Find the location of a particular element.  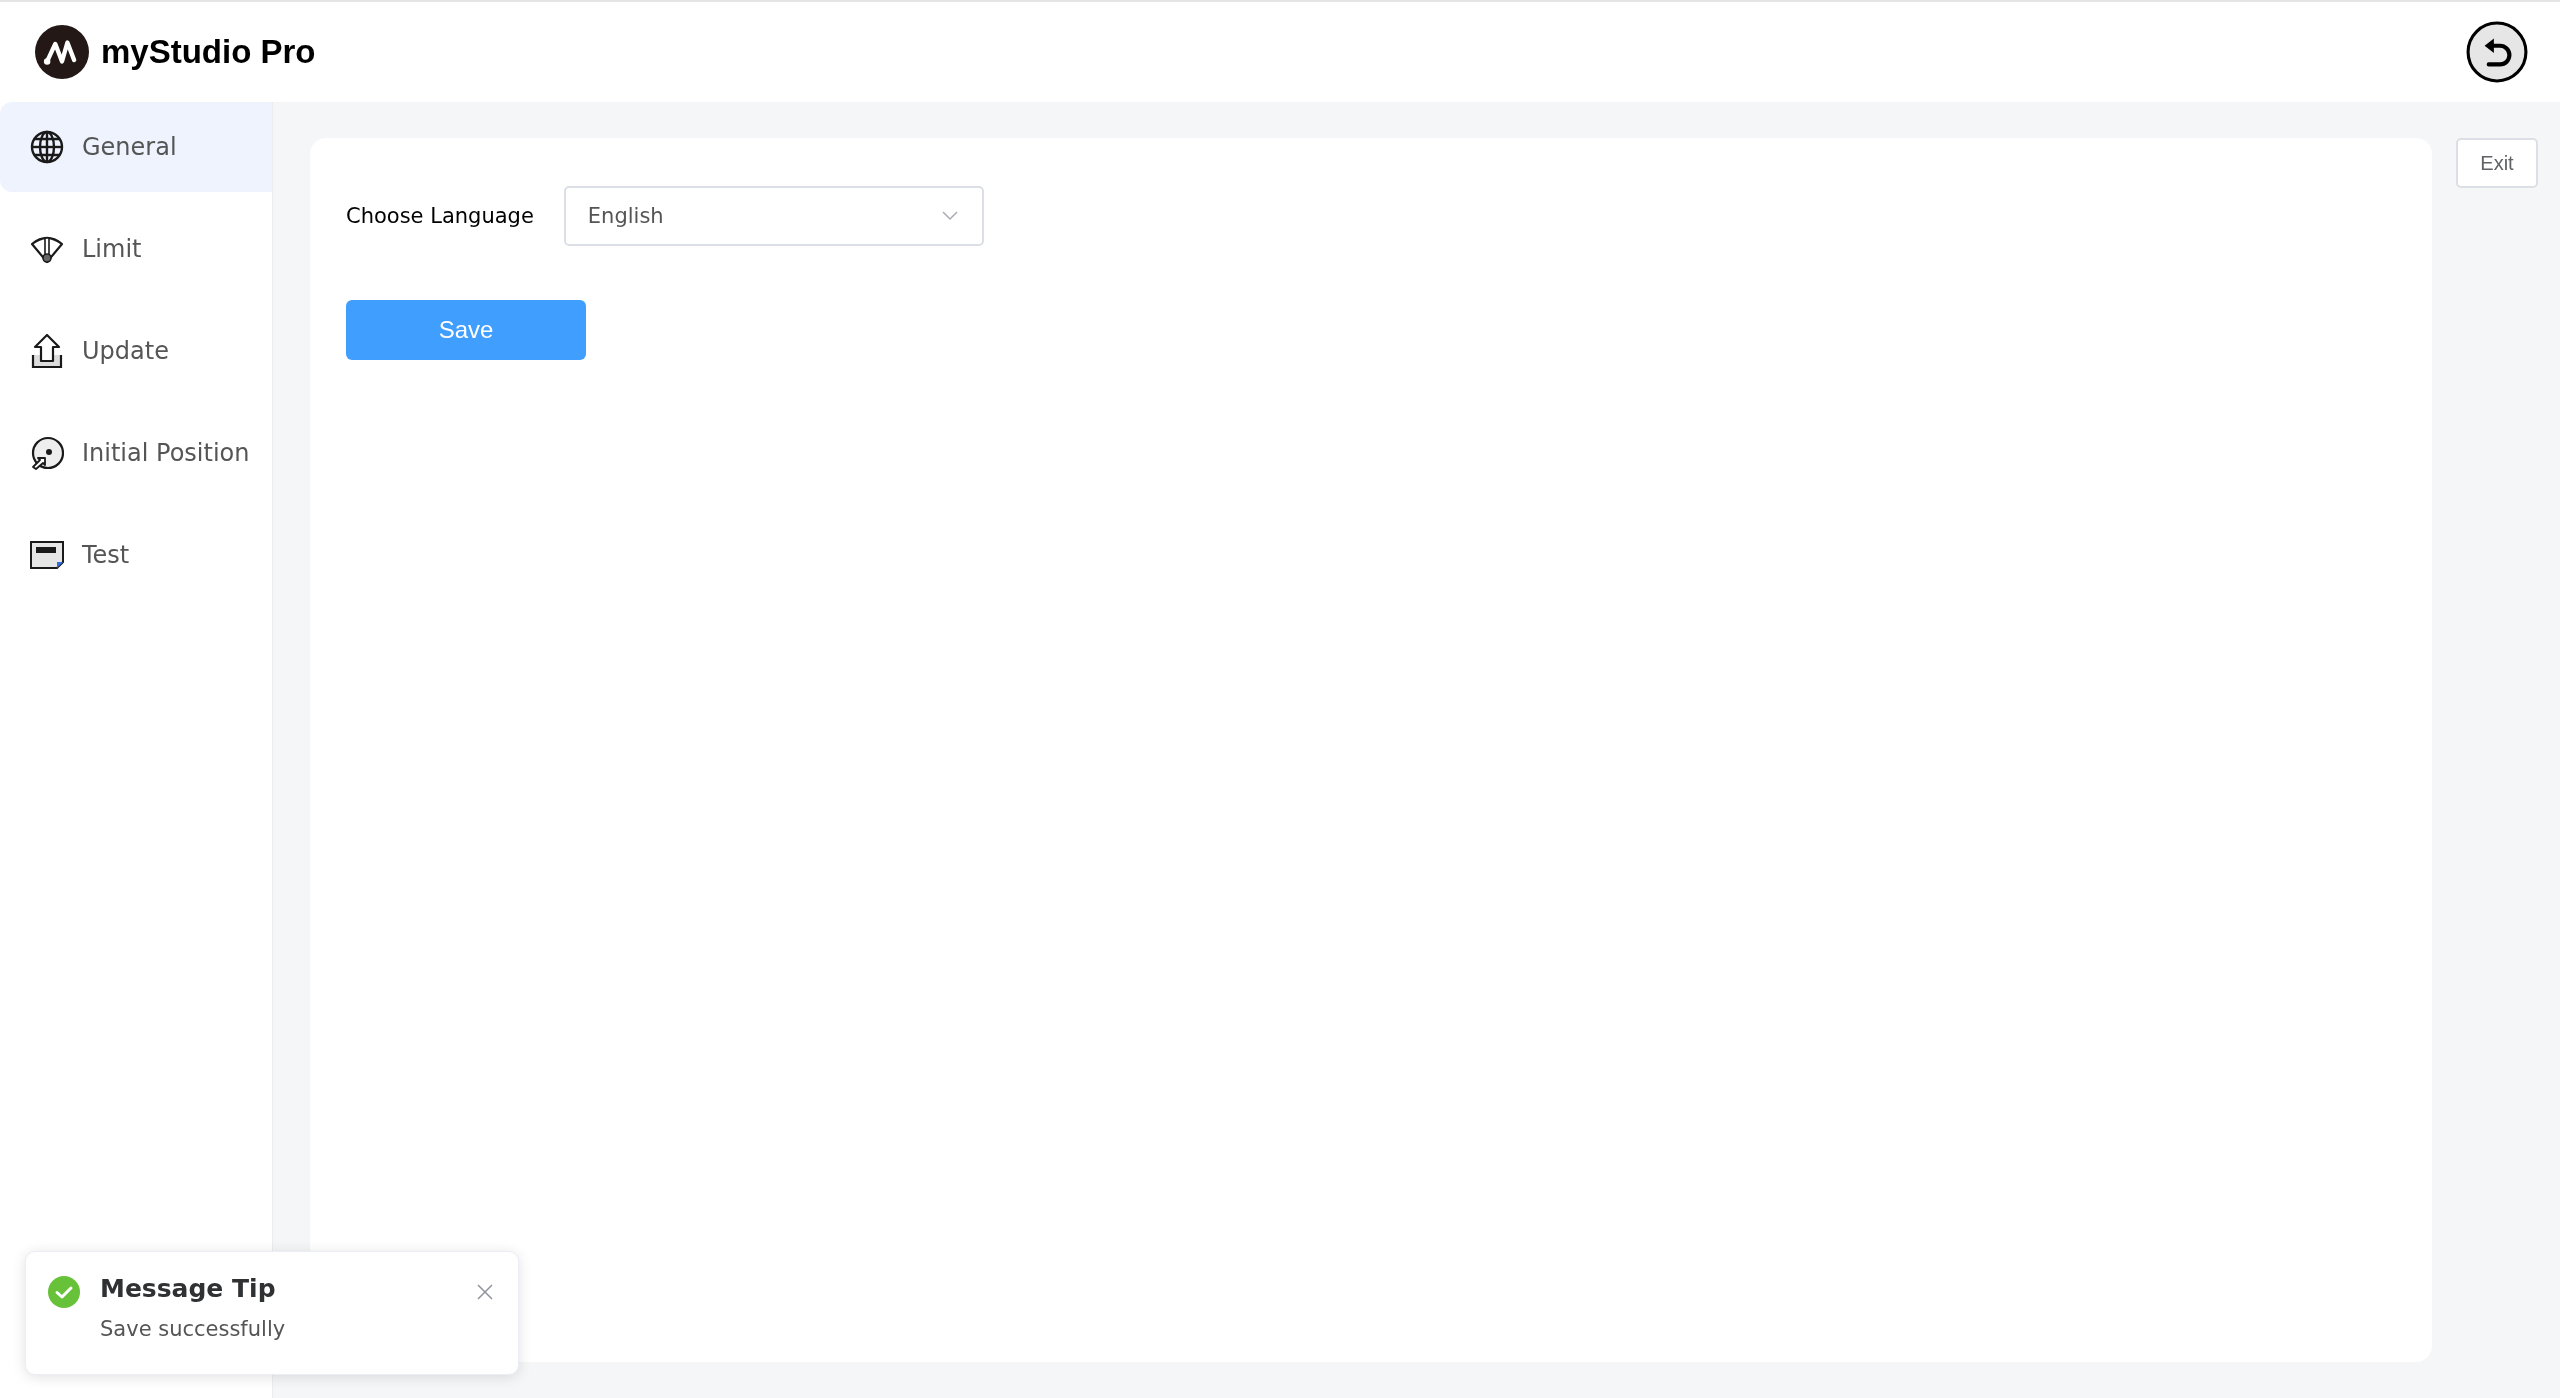

language-label: Choose Language is located at coordinates (440, 216).